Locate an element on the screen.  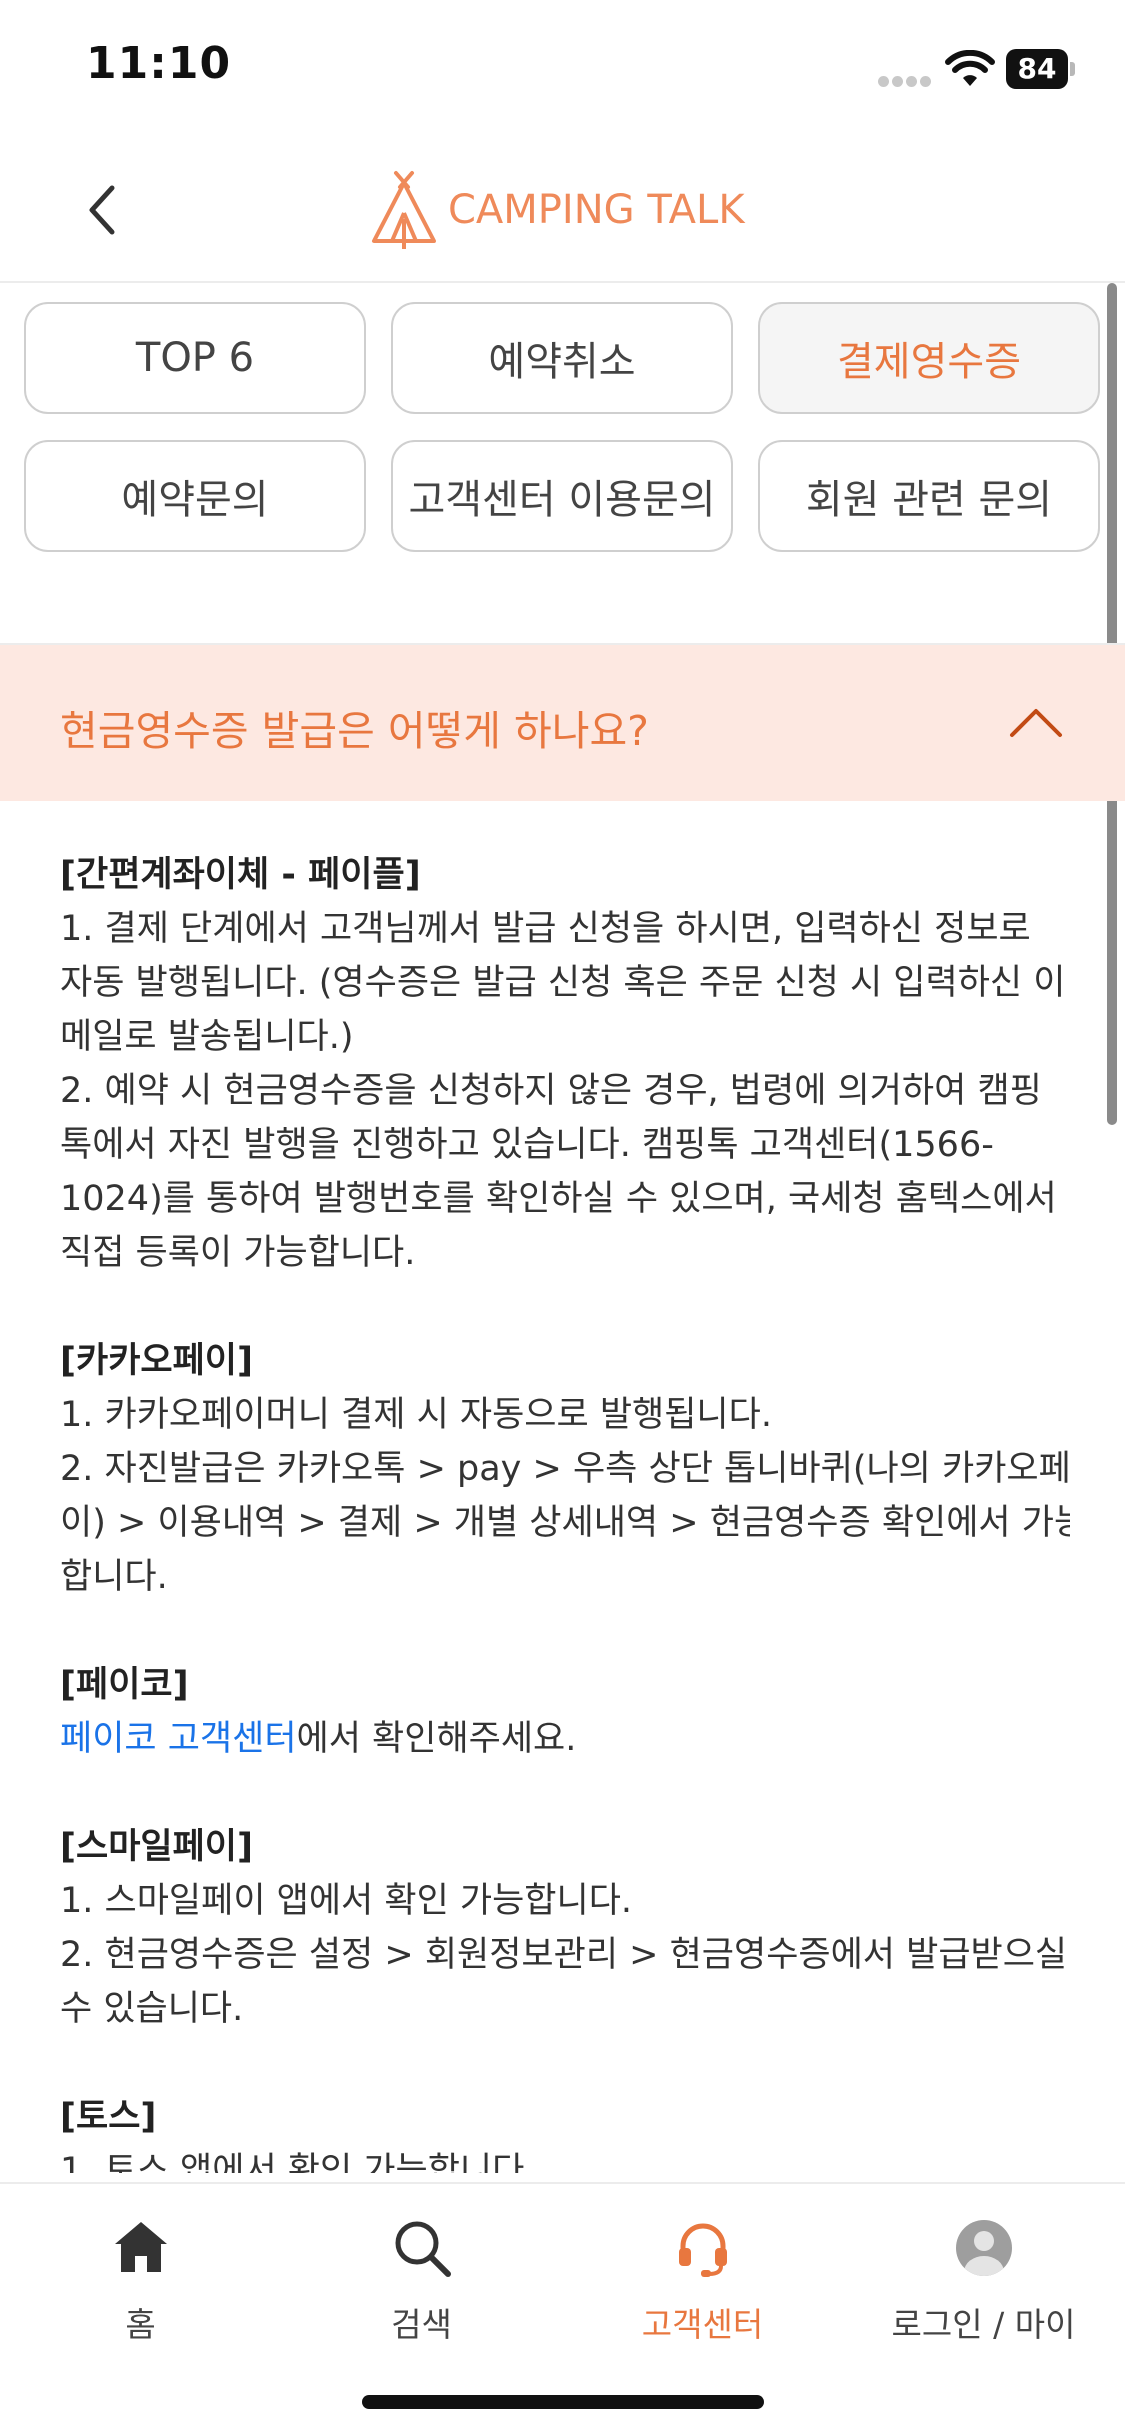
answer-line: 2. 예약 시 현금영수증을 신청하지 않은 경우, 법령에 의거하여 캠핑 is located at coordinates (551, 1091).